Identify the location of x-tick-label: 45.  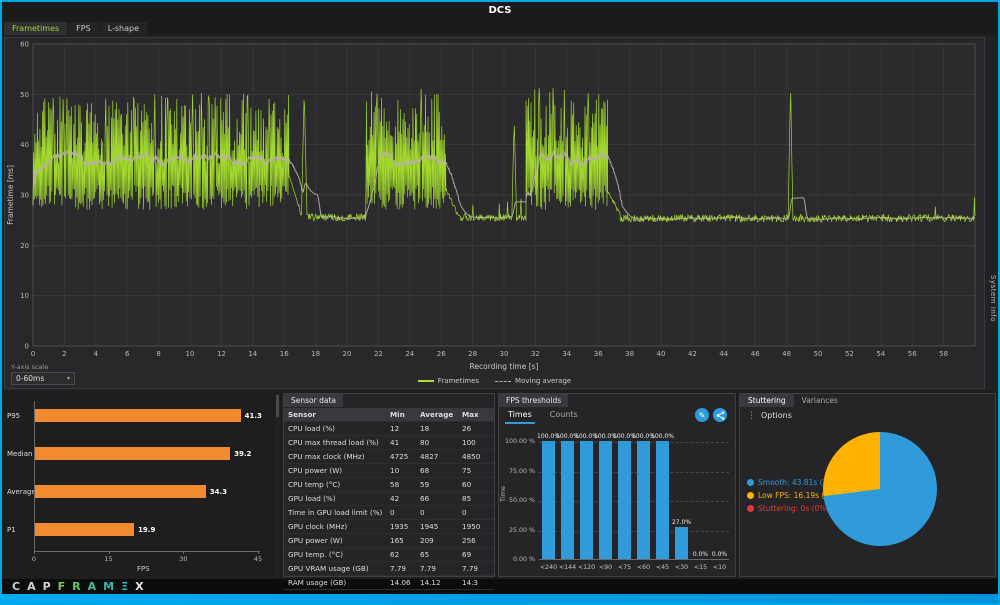
(258, 559).